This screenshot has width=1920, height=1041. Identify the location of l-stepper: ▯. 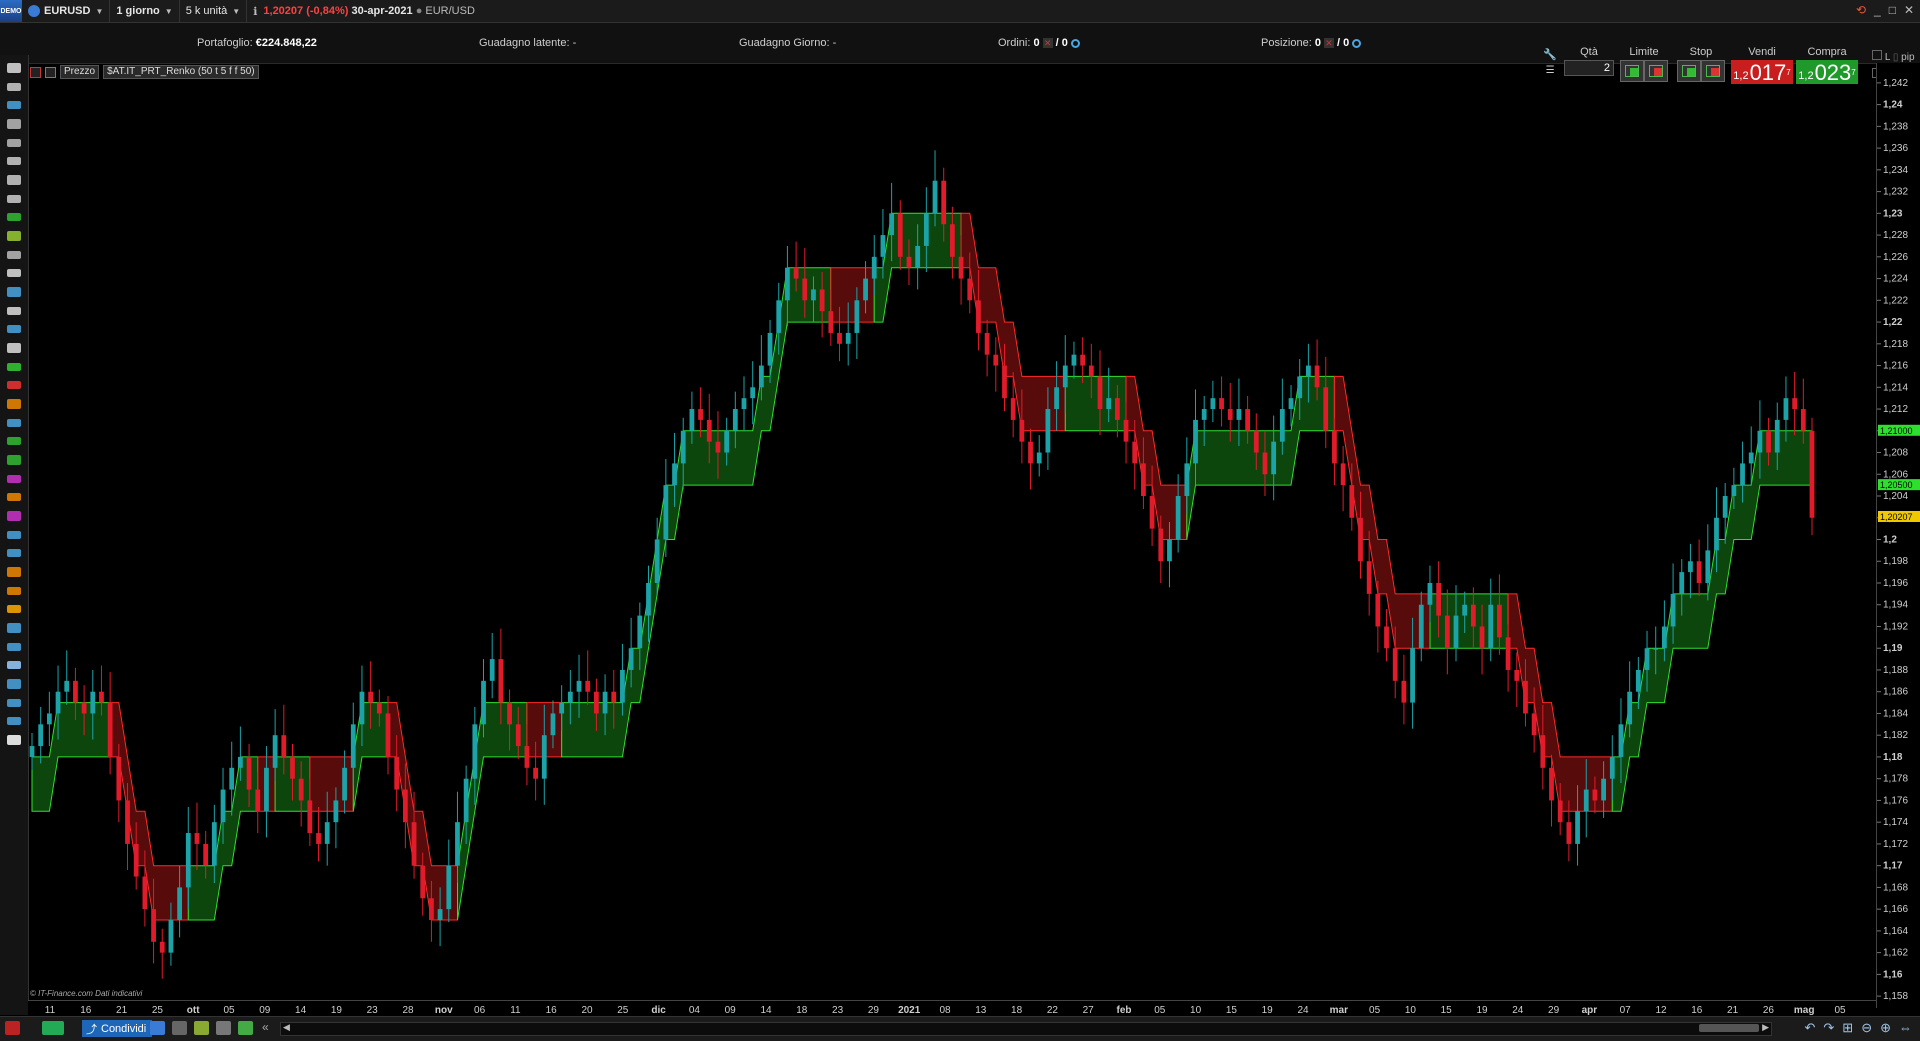
(1896, 57).